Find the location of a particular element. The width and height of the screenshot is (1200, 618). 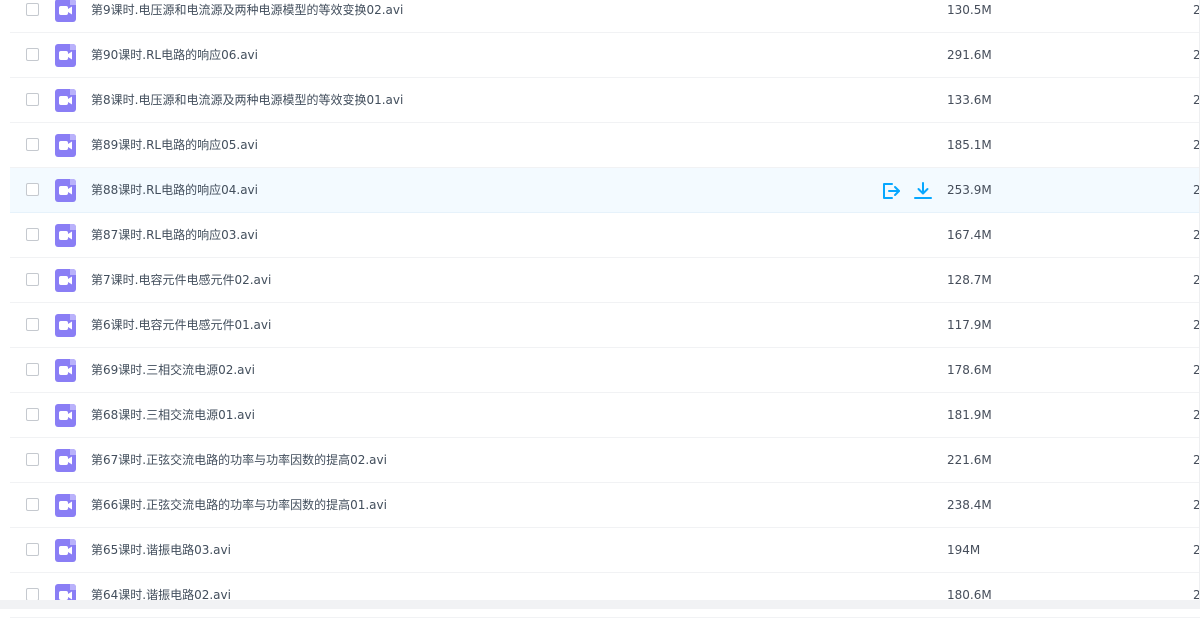

file-row: 第66课时.正弦交流电路的功率与功率因数的提高01.avi 238.4M 2 is located at coordinates (605, 505).